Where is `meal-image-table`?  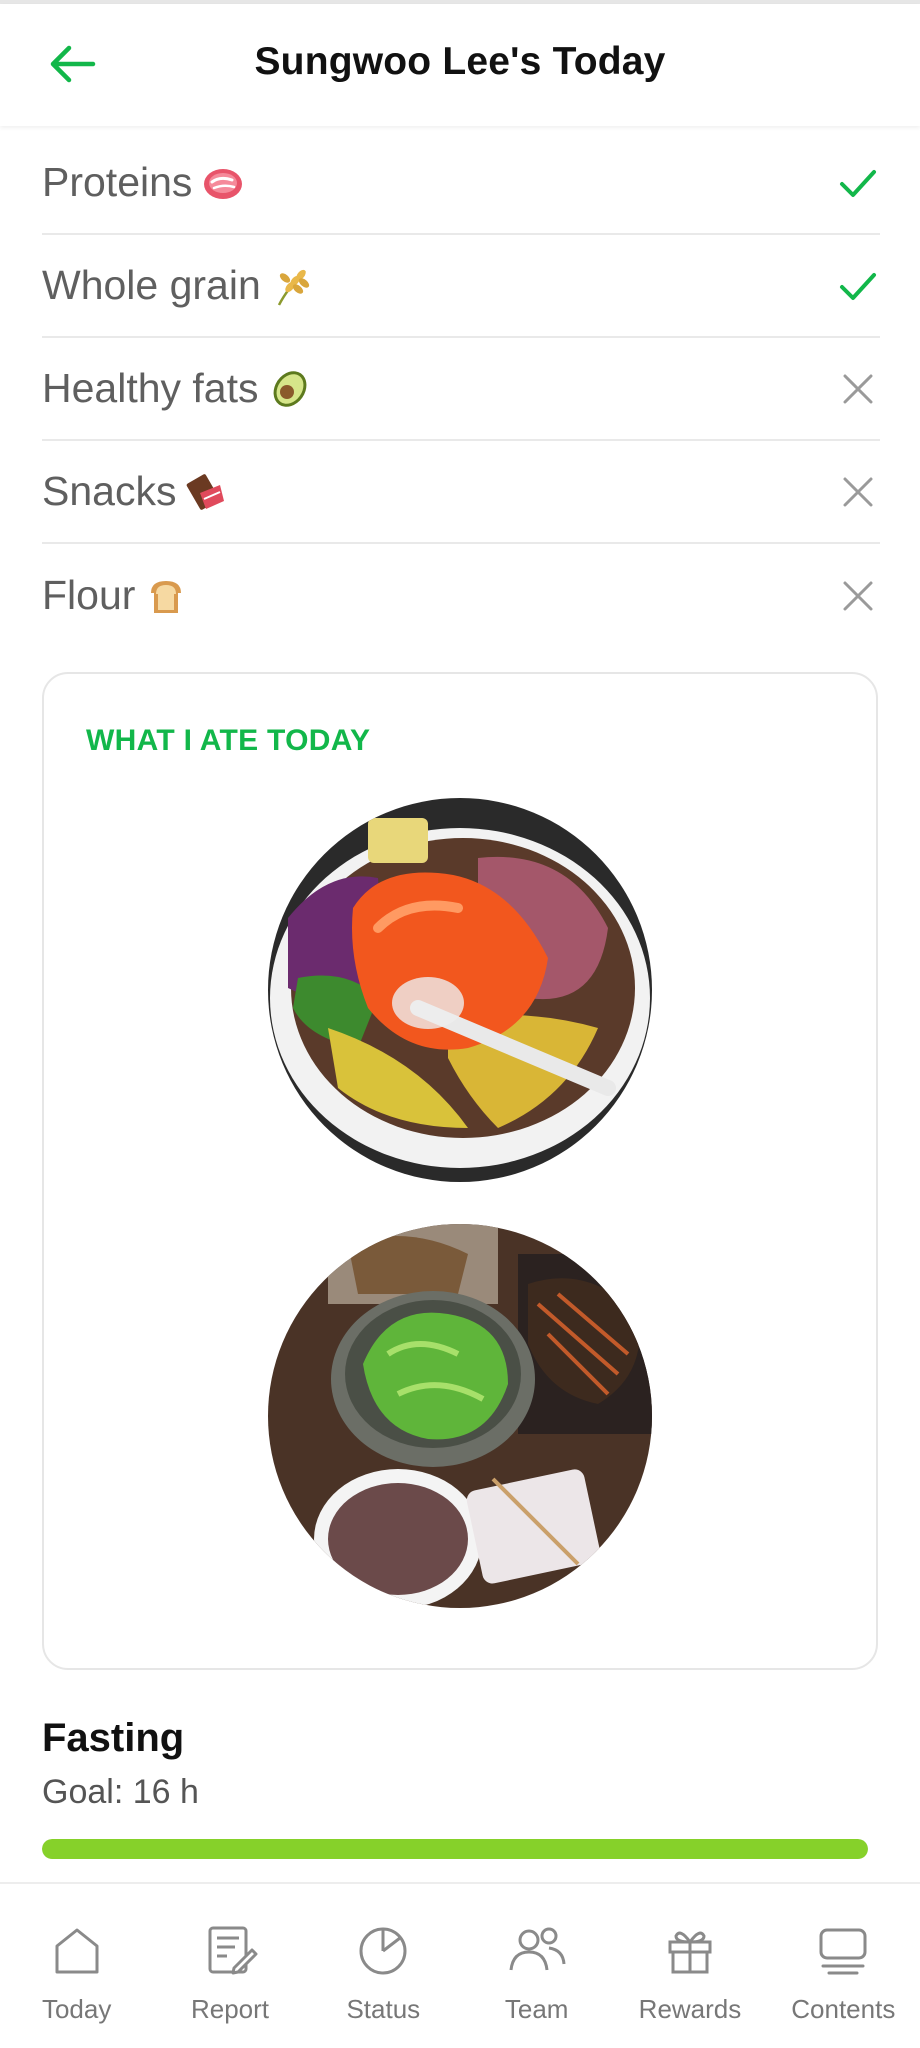
meal-image-table is located at coordinates (460, 1416).